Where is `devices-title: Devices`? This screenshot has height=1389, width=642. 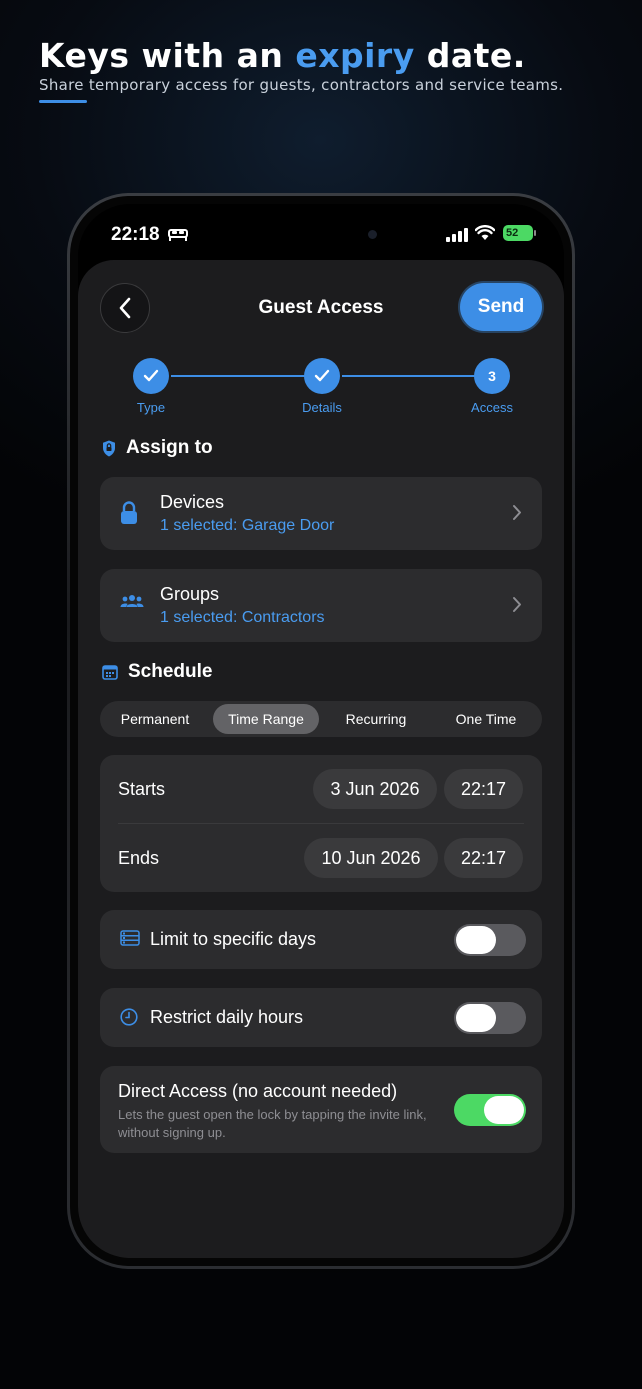
devices-title: Devices is located at coordinates (192, 502).